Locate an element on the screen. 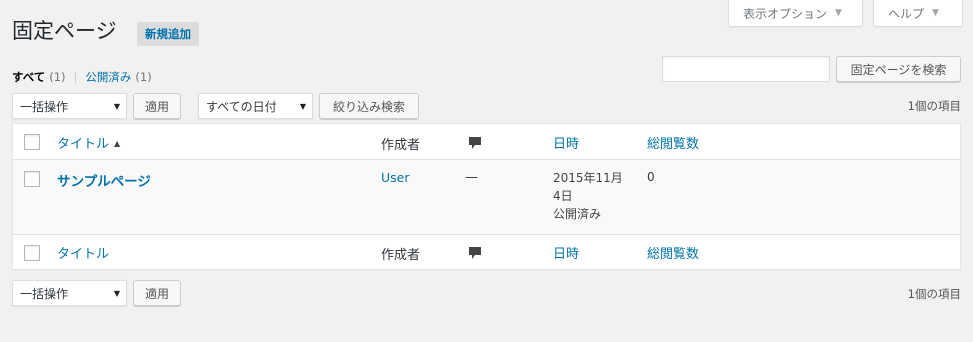 The height and width of the screenshot is (342, 973). select-all-checkbox-footer is located at coordinates (32, 253).